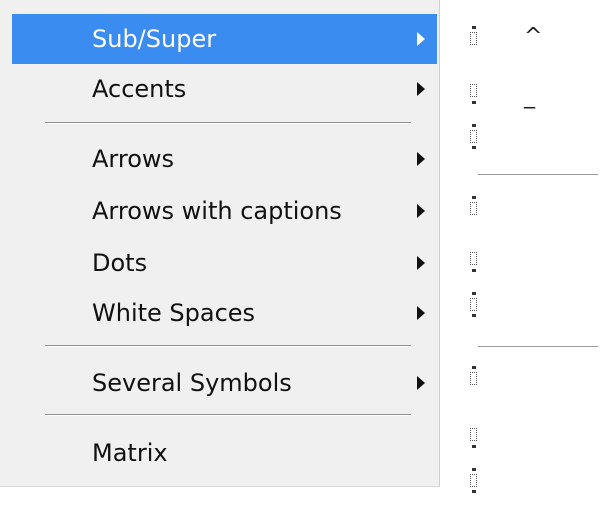 The height and width of the screenshot is (512, 602). What do you see at coordinates (224, 263) in the screenshot?
I see `menu-item-dots: Dots` at bounding box center [224, 263].